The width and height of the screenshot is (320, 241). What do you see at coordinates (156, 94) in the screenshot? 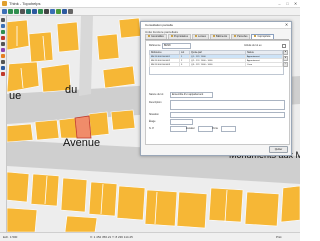
I see `nature-label: Nature du lot` at bounding box center [156, 94].